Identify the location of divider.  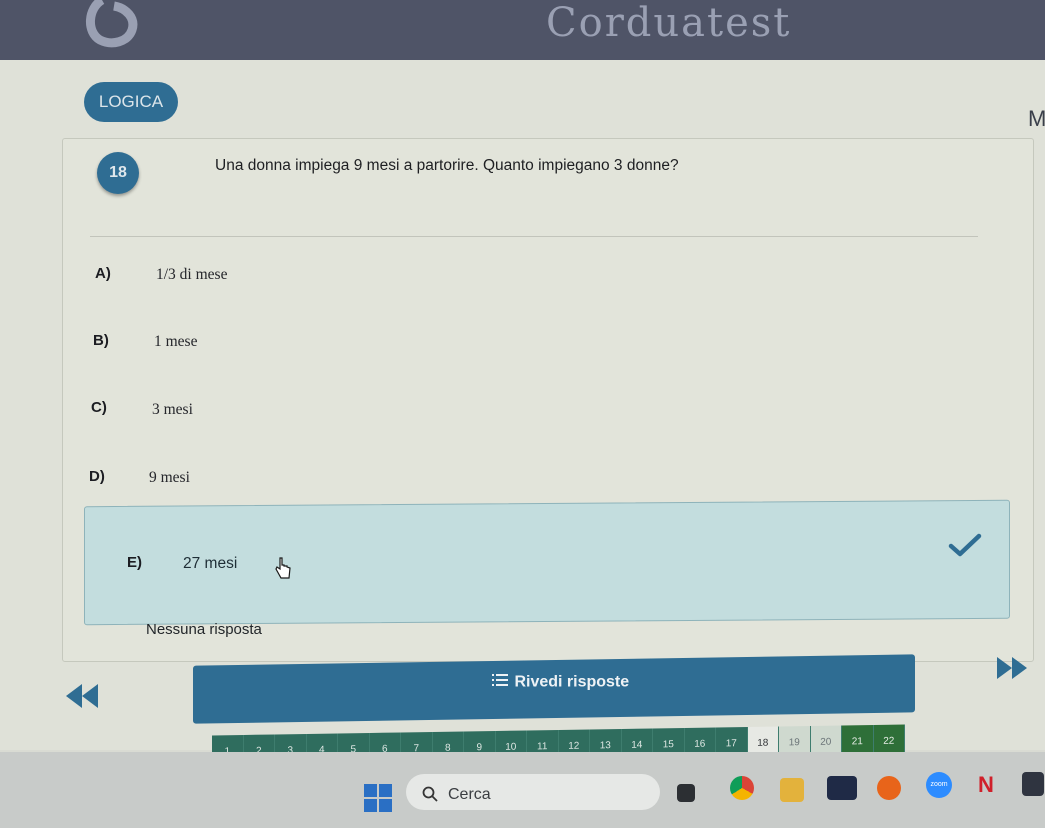
(534, 236).